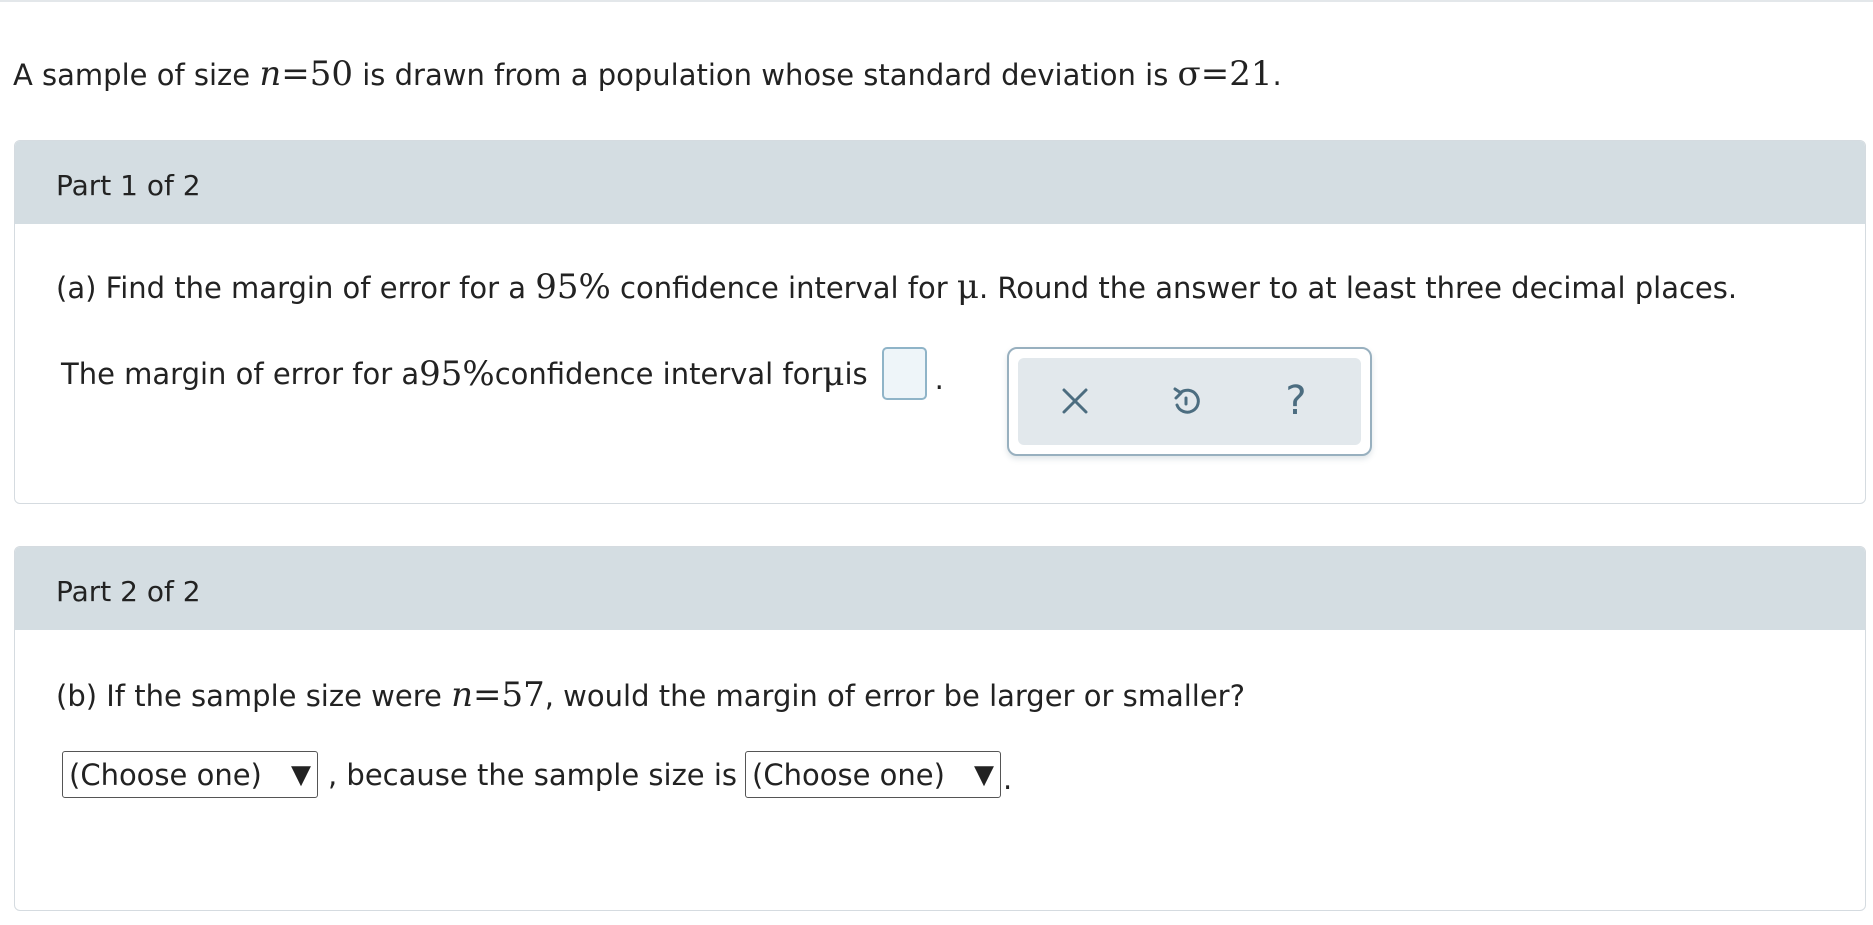  What do you see at coordinates (254, 696) in the screenshot?
I see `question-b-prefix: (b) If the sample size were` at bounding box center [254, 696].